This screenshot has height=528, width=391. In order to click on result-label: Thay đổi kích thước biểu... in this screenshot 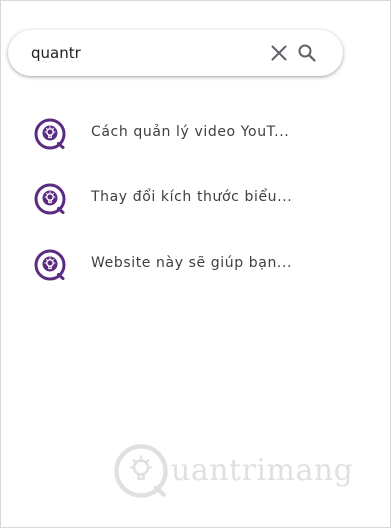, I will do `click(192, 197)`.